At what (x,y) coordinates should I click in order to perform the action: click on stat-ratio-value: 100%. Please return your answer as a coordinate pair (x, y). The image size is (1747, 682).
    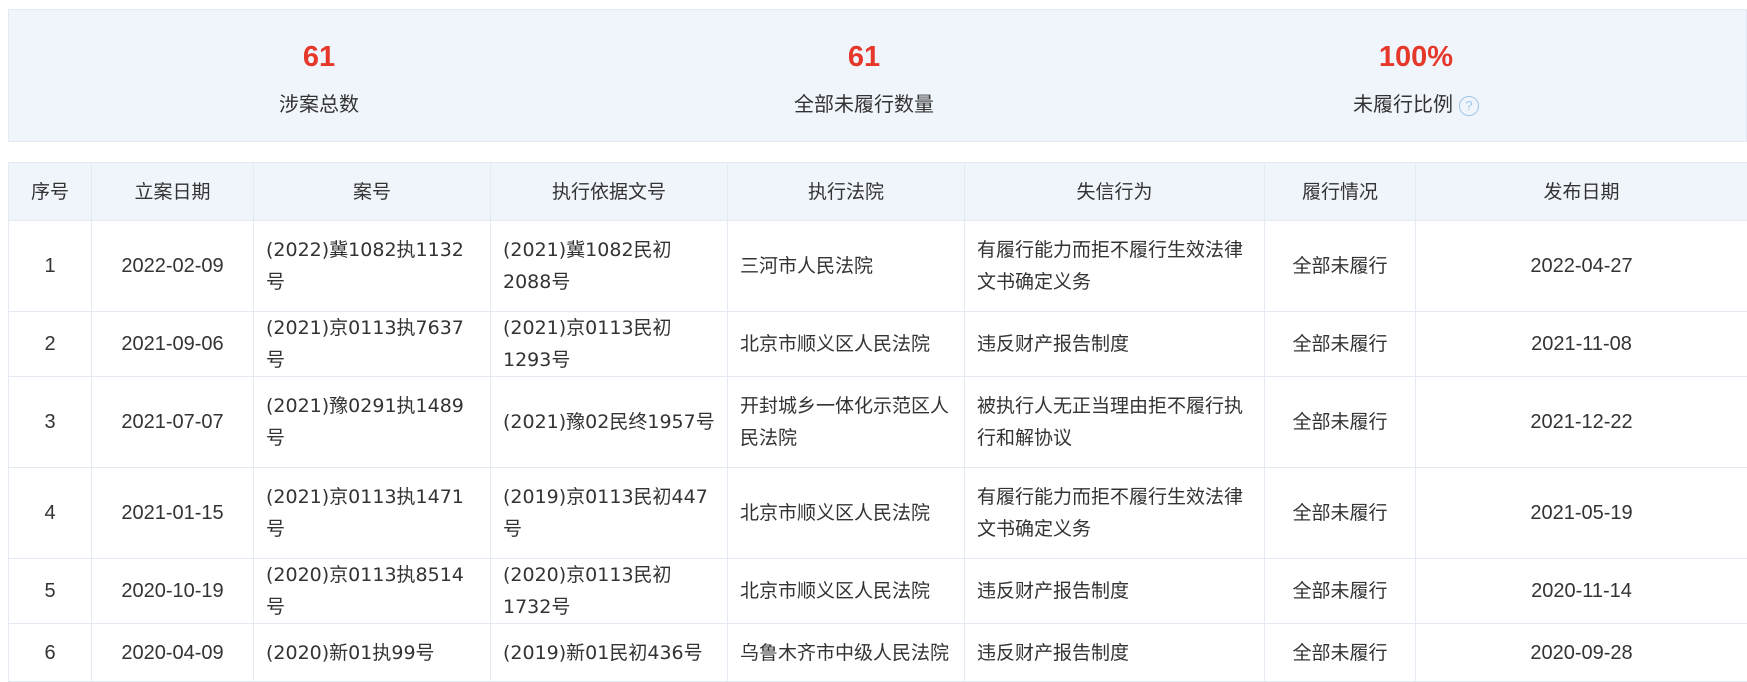
    Looking at the image, I should click on (1416, 57).